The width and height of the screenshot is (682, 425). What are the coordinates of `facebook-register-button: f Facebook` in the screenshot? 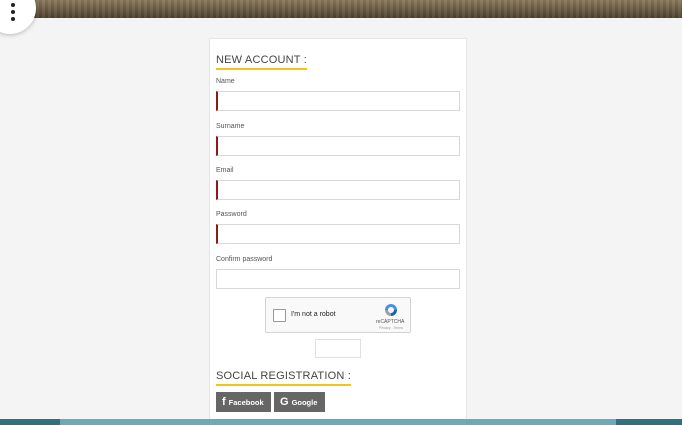 It's located at (243, 402).